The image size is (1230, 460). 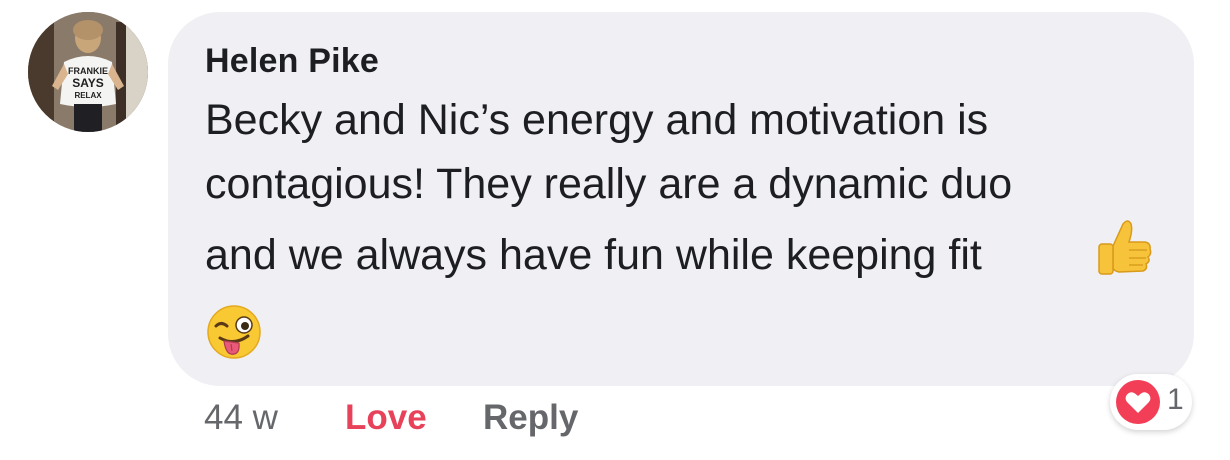 I want to click on avatar-shirt-line-1: FRANKIE, so click(x=88, y=71).